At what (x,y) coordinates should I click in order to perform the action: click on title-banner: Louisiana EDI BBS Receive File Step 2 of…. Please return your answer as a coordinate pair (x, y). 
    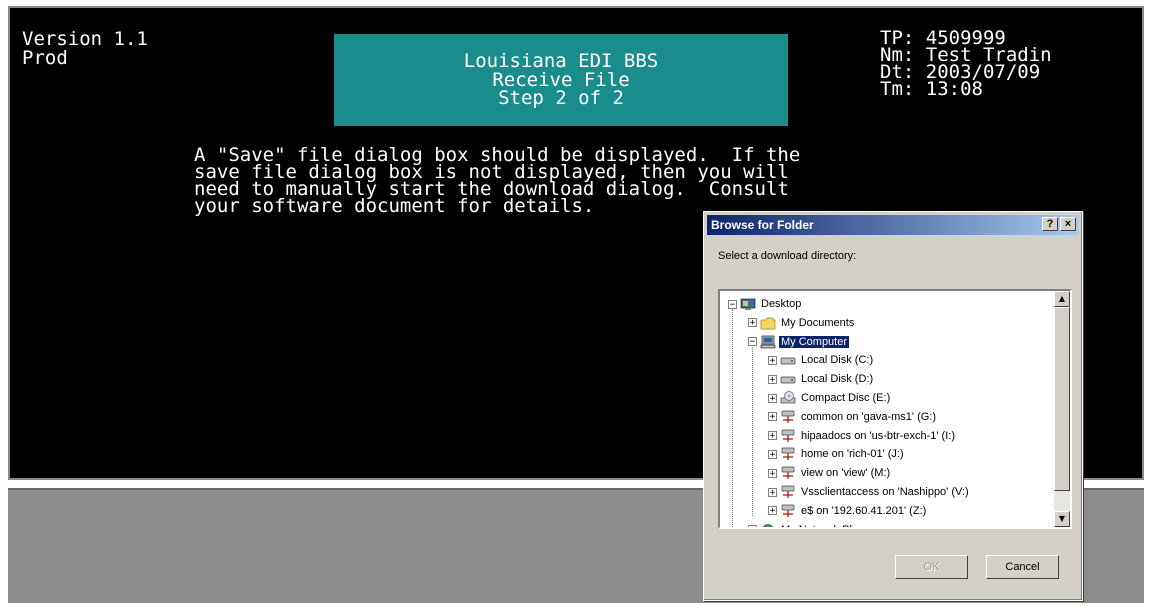
    Looking at the image, I should click on (561, 80).